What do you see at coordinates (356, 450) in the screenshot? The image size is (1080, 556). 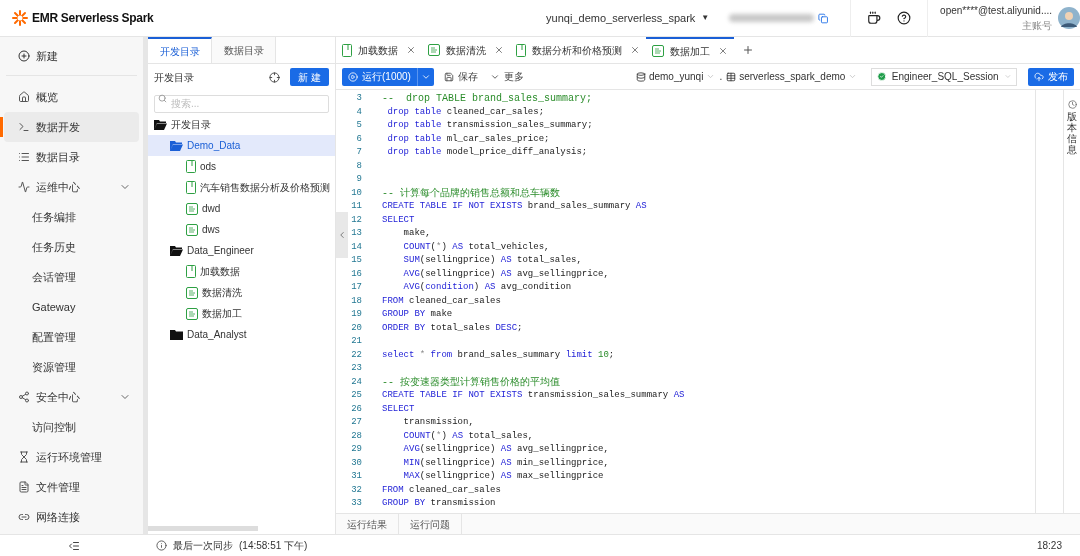 I see `line-number: 29` at bounding box center [356, 450].